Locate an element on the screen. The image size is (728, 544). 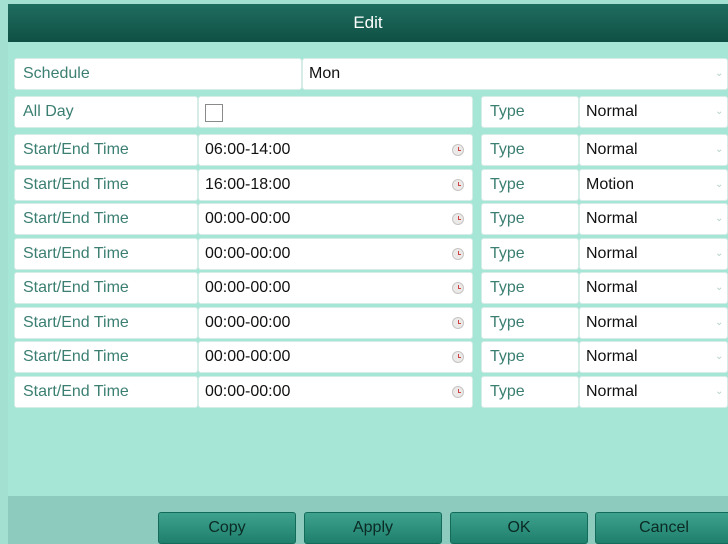
time-range-field: 16:00-18:00 is located at coordinates (335, 184).